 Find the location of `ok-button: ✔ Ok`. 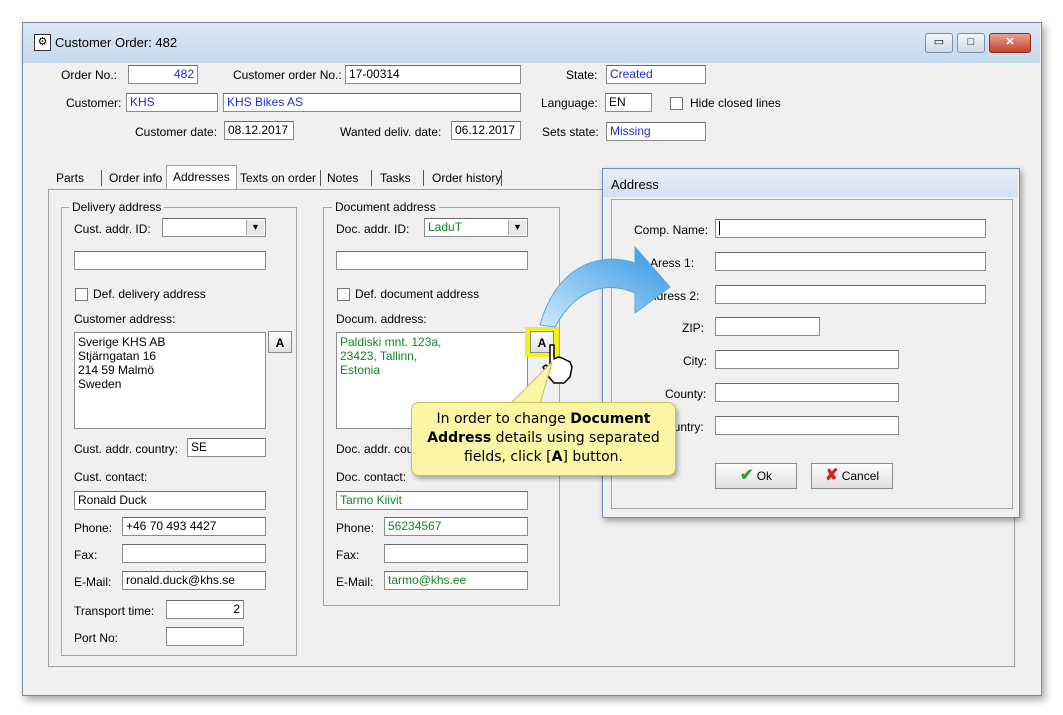

ok-button: ✔ Ok is located at coordinates (756, 476).